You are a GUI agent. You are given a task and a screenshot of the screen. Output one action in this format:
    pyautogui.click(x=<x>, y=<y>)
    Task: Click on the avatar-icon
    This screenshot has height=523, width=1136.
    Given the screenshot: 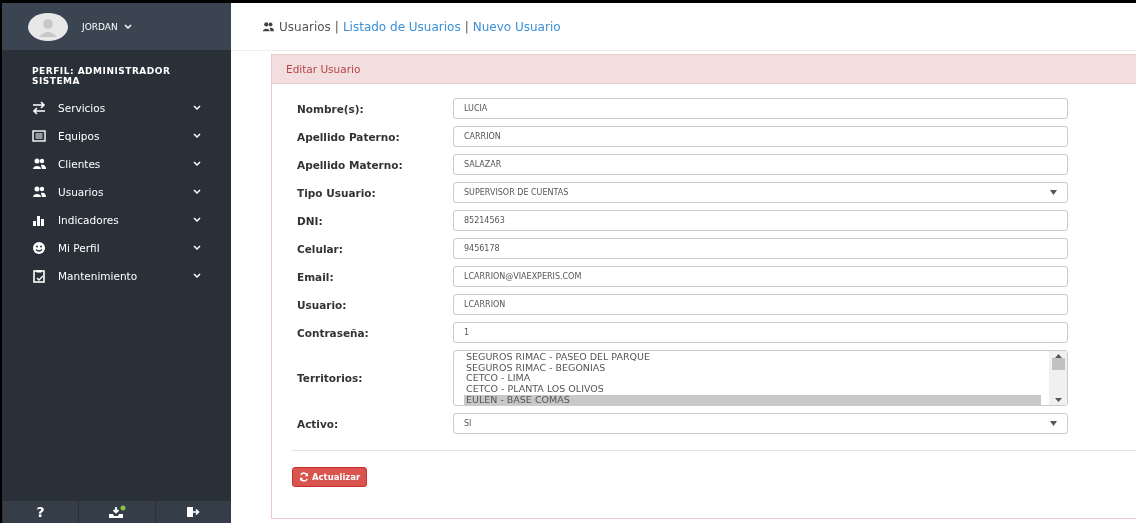 What is the action you would take?
    pyautogui.click(x=48, y=26)
    